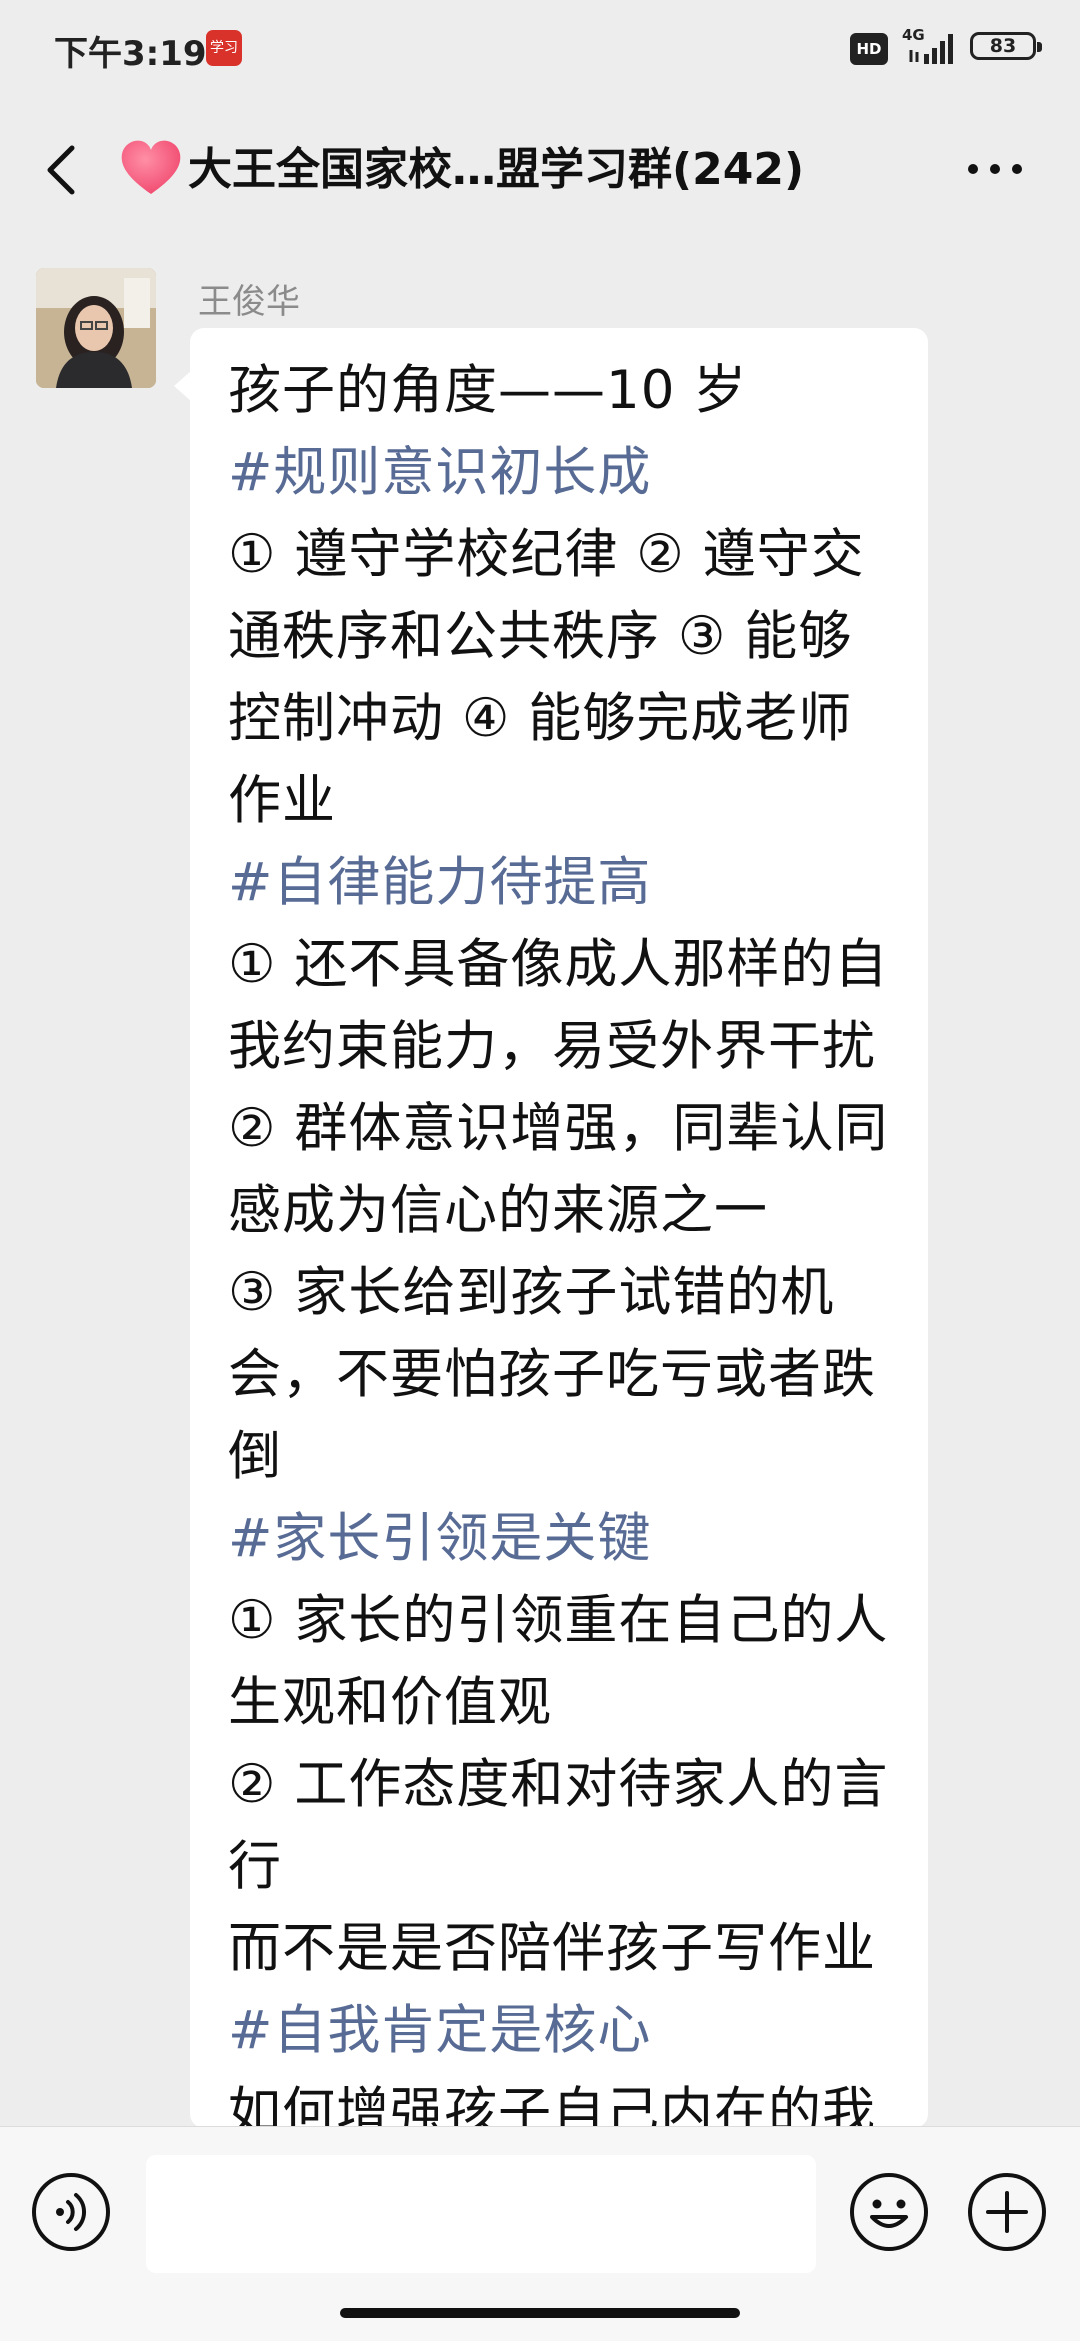 The image size is (1080, 2341). Describe the element at coordinates (540, 636) in the screenshot. I see `message-line: 通秩序和公共秩序 ③ 能够` at that location.